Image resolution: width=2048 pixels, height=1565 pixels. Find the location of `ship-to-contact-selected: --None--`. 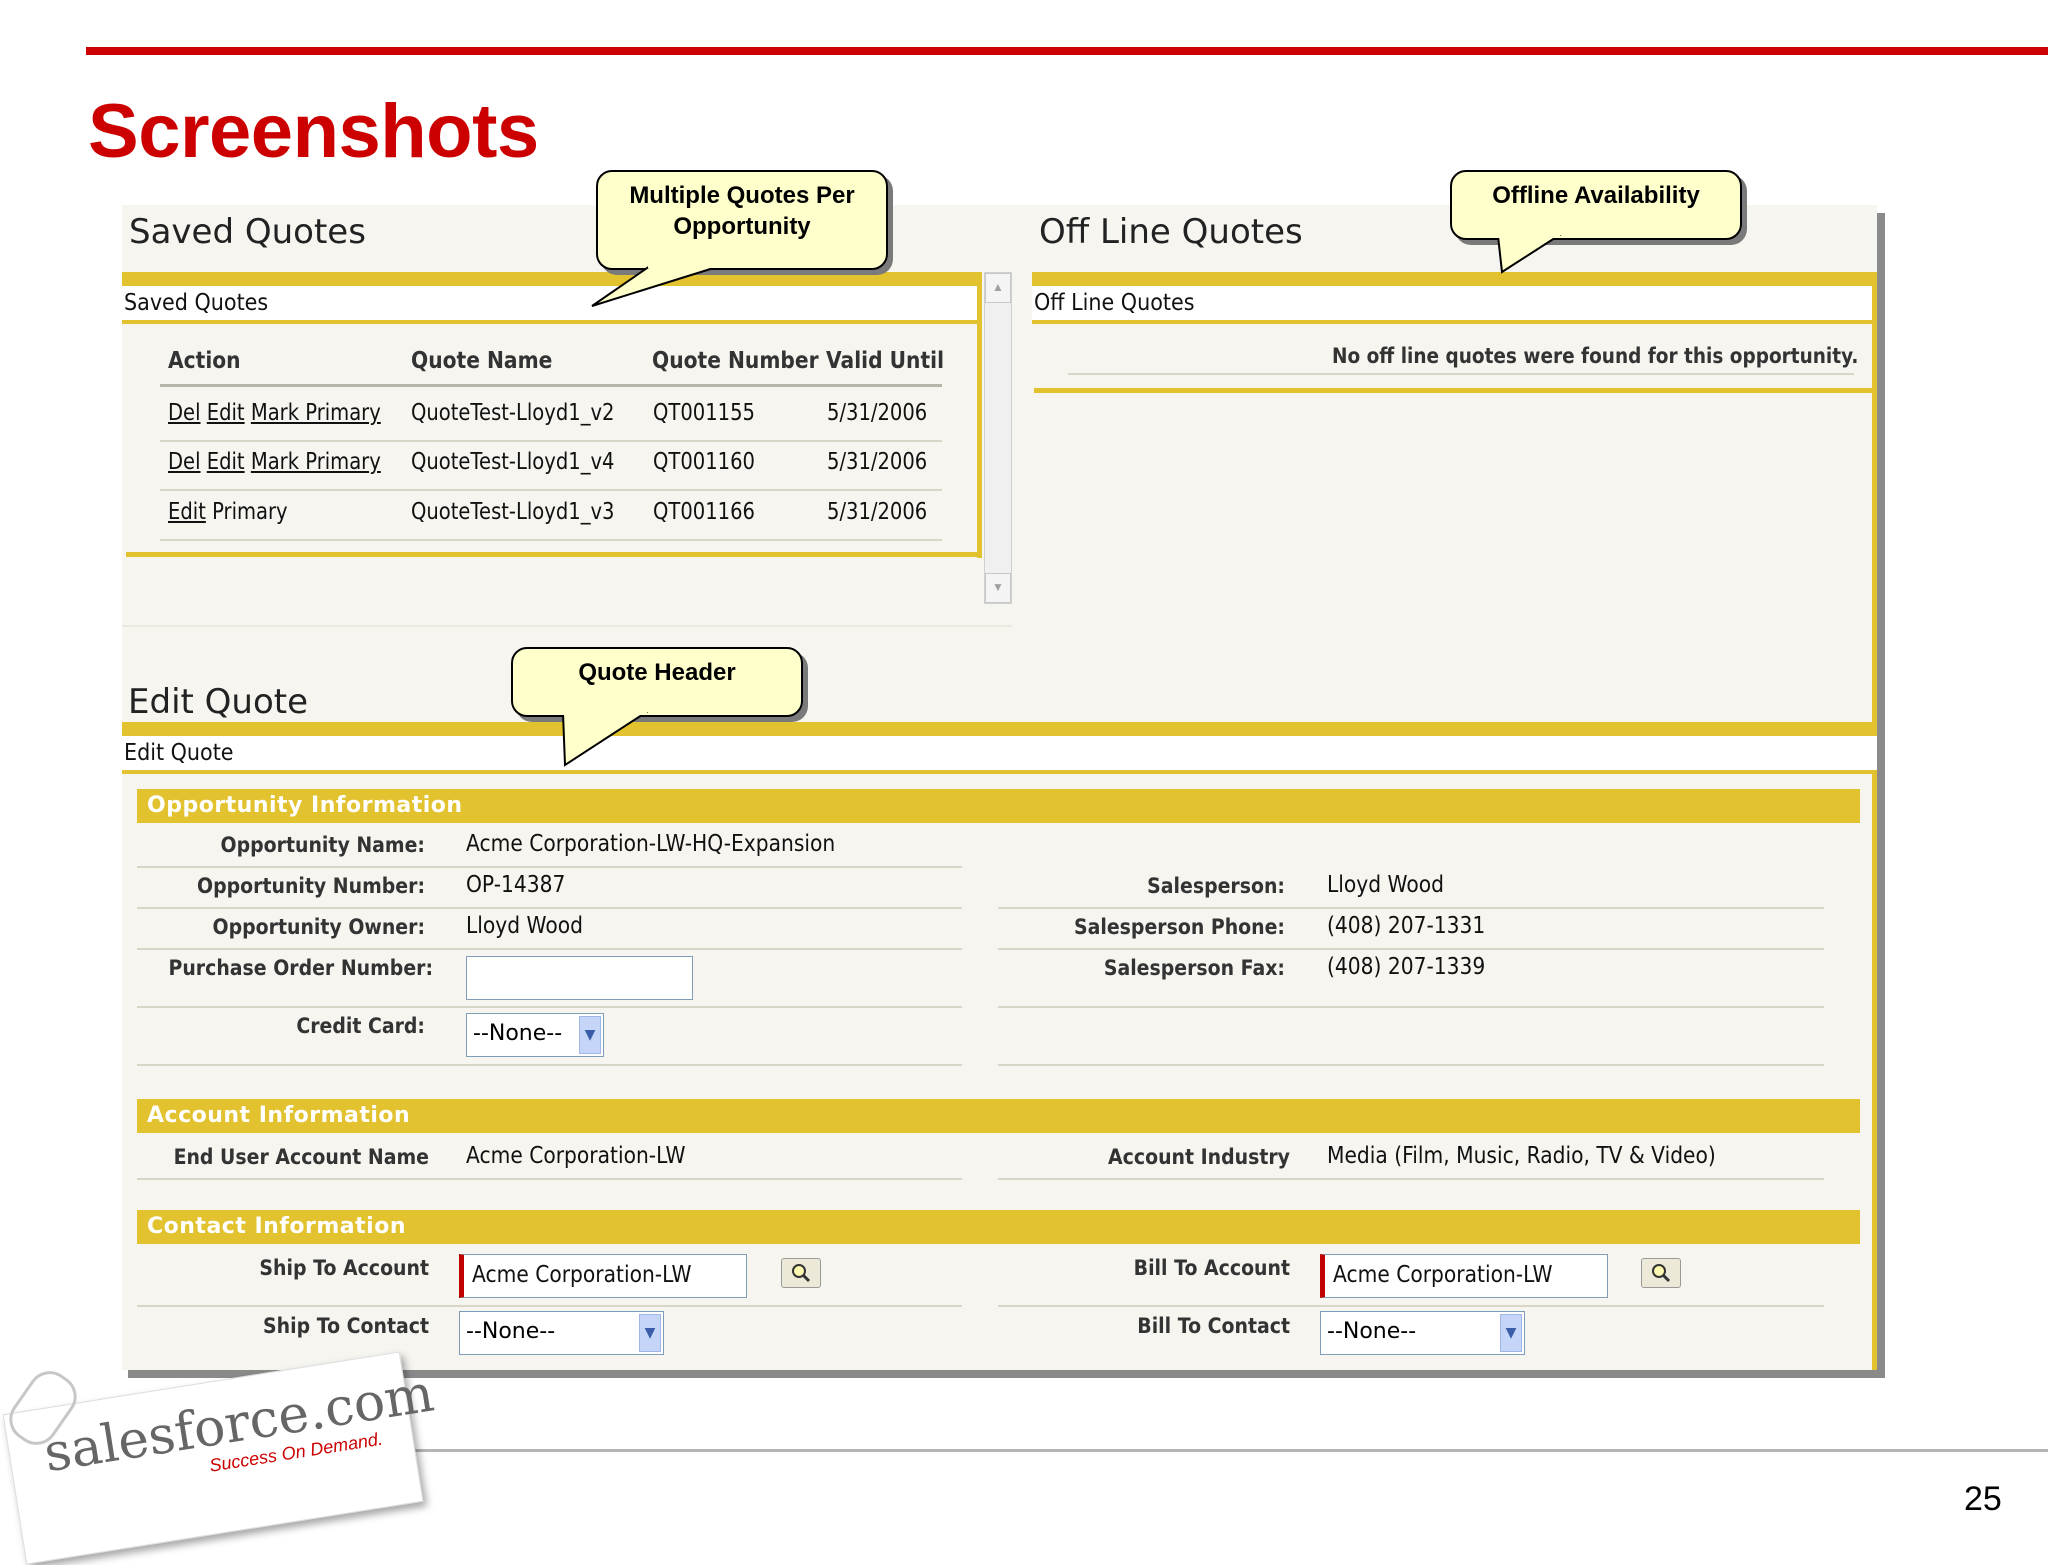

ship-to-contact-selected: --None-- is located at coordinates (511, 1331).